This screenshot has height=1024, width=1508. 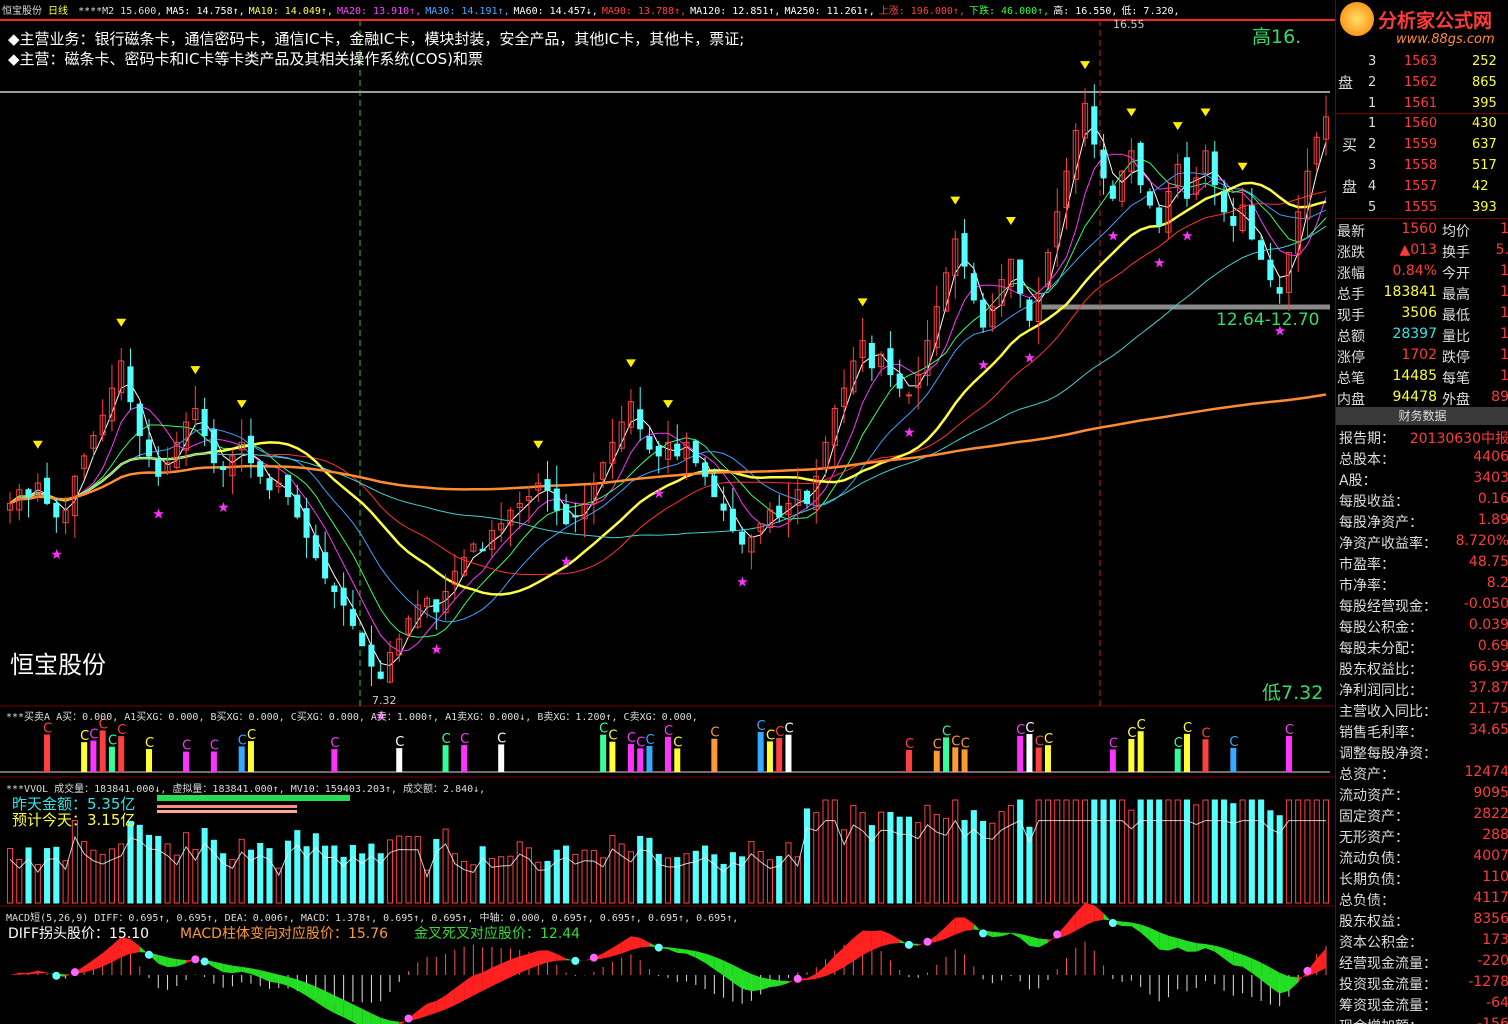 I want to click on ma-value-11: 高: 16.550,, so click(x=1085, y=11).